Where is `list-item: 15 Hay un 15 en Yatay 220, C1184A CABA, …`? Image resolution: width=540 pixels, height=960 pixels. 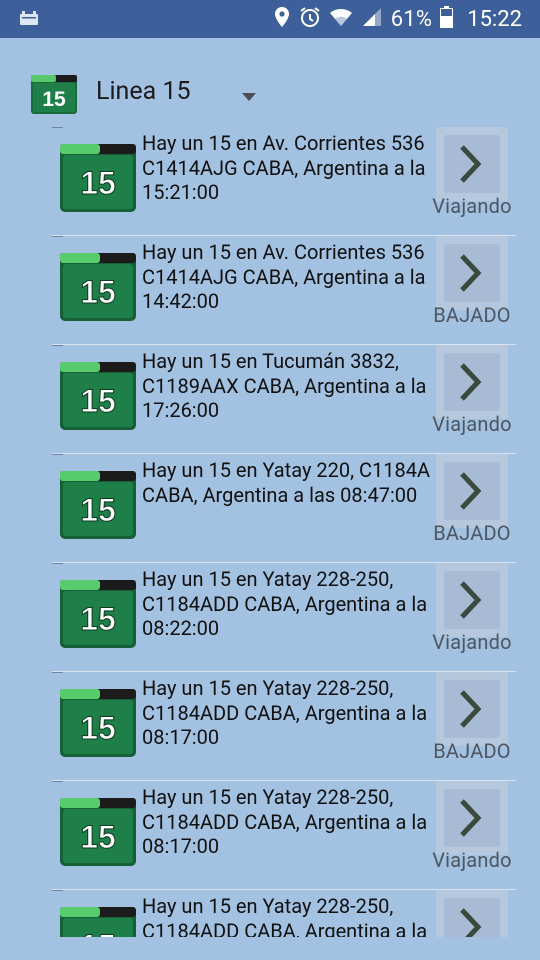 list-item: 15 Hay un 15 en Yatay 220, C1184A CABA, … is located at coordinates (284, 508).